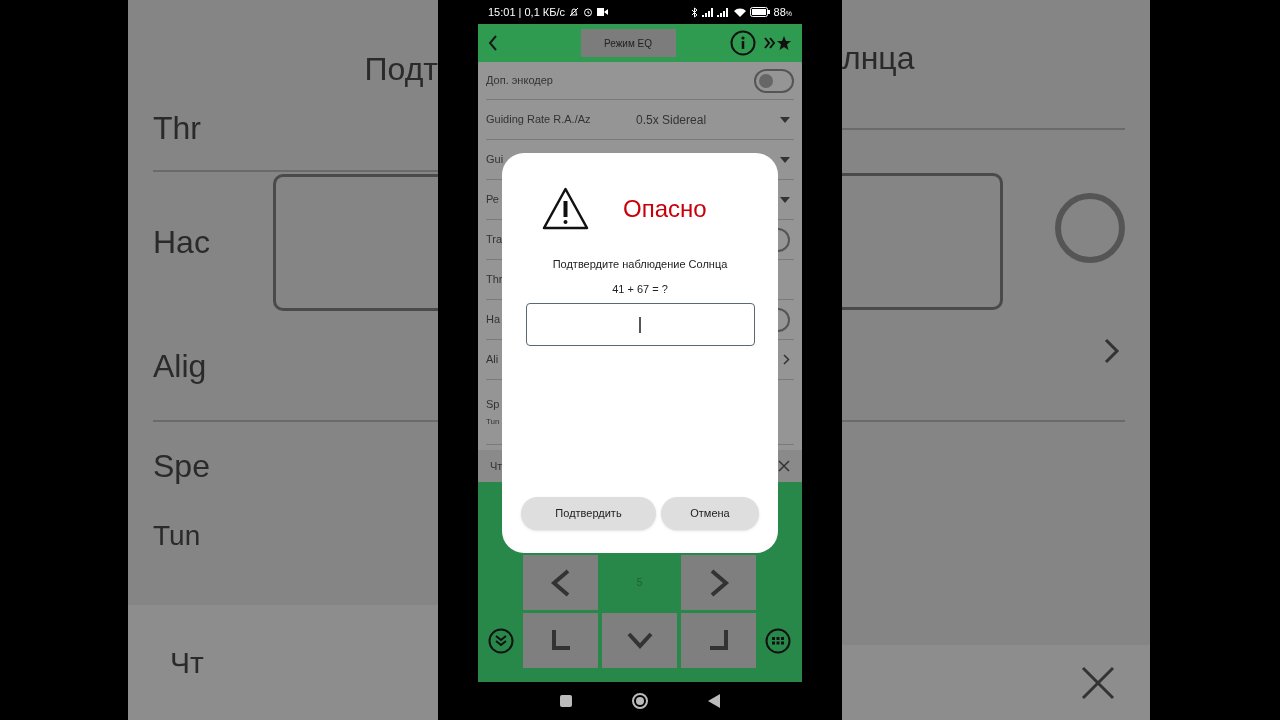 This screenshot has height=720, width=1280. I want to click on setting-value: 0.5x Sidereal, so click(695, 119).